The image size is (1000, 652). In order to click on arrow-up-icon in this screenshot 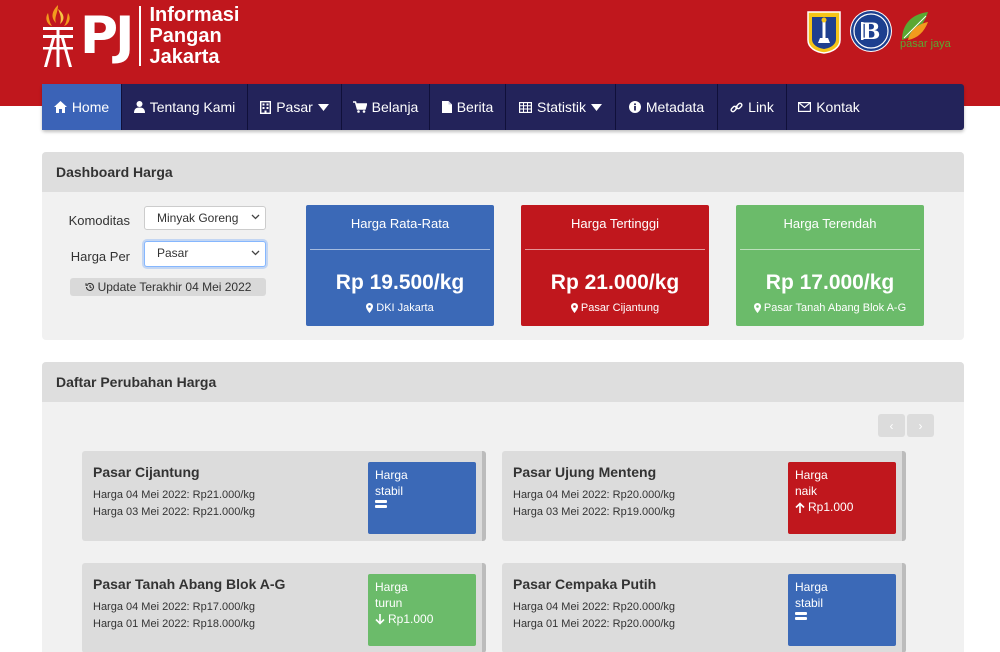, I will do `click(800, 507)`.